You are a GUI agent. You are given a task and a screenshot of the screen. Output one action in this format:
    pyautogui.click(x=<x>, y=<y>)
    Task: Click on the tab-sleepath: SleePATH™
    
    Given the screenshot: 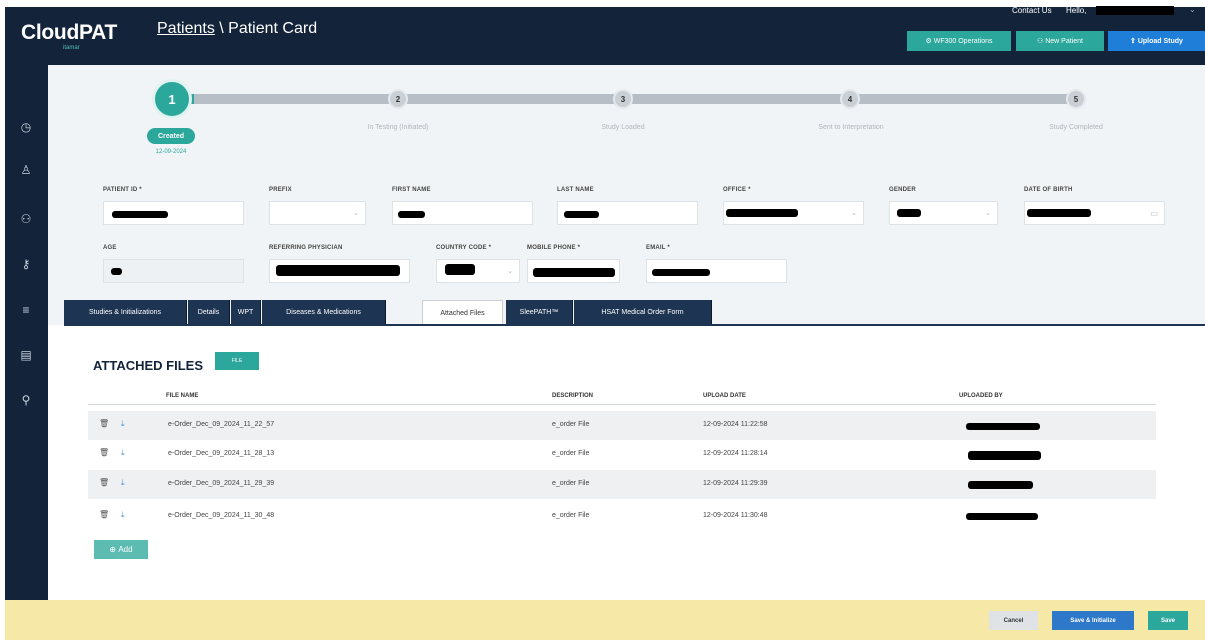 What is the action you would take?
    pyautogui.click(x=539, y=312)
    